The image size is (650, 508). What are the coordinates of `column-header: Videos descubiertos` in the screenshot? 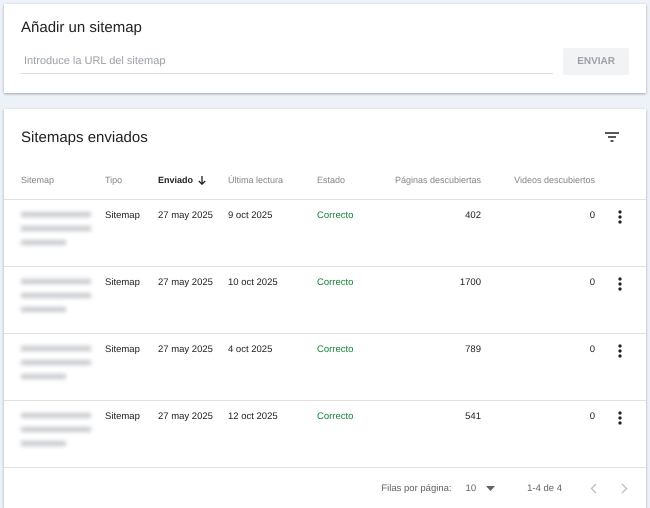 It's located at (538, 180).